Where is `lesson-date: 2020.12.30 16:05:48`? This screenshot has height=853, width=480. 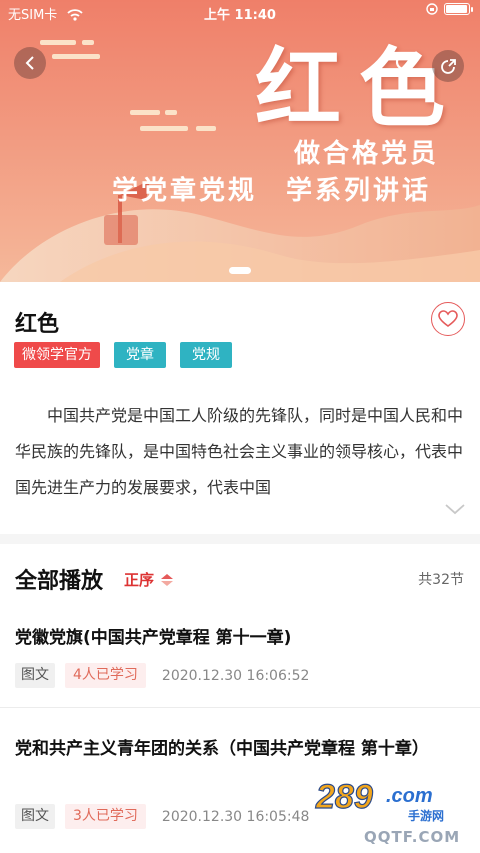
lesson-date: 2020.12.30 16:05:48 is located at coordinates (235, 816).